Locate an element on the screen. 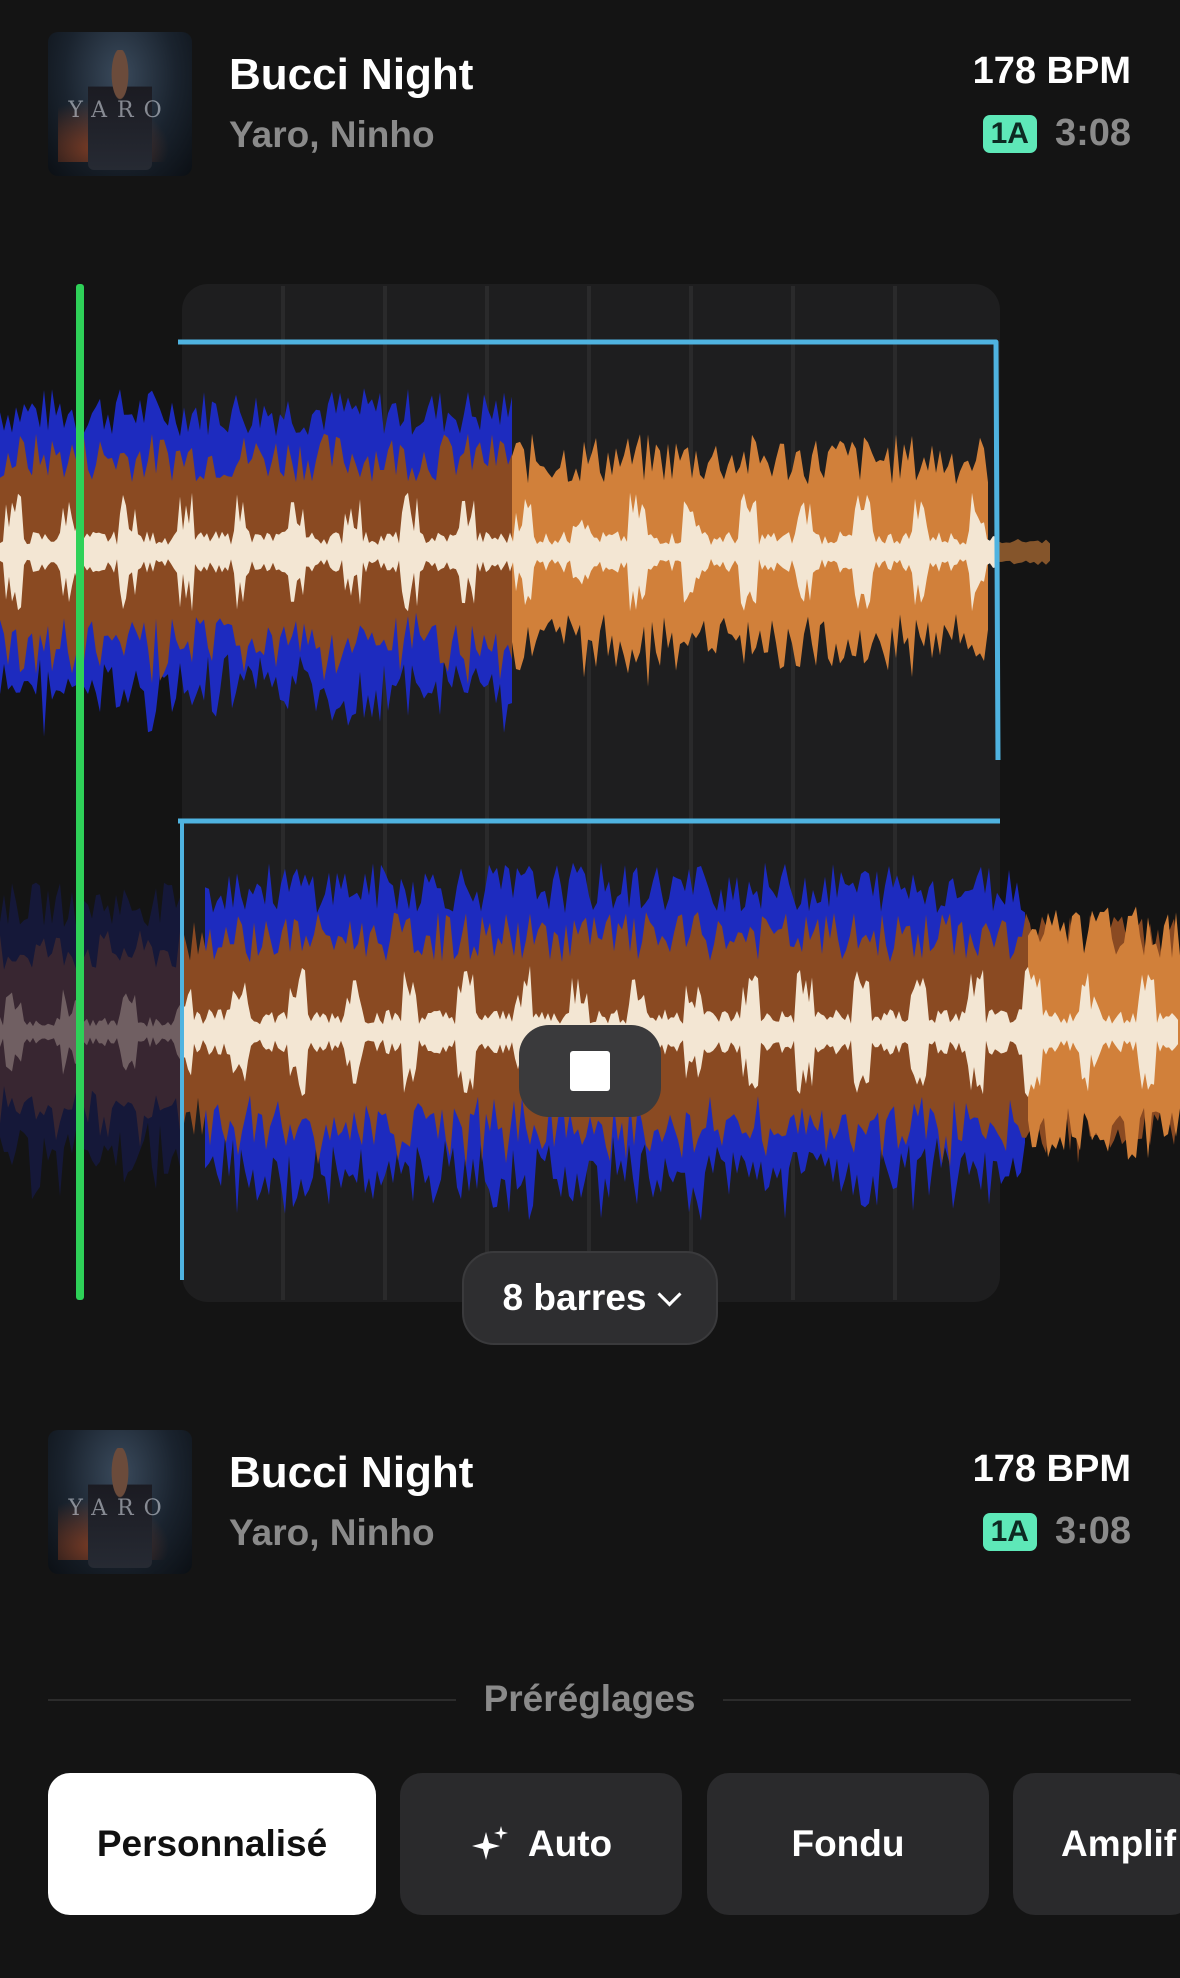 Image resolution: width=1180 pixels, height=1978 pixels. preset-label: Auto is located at coordinates (570, 1843).